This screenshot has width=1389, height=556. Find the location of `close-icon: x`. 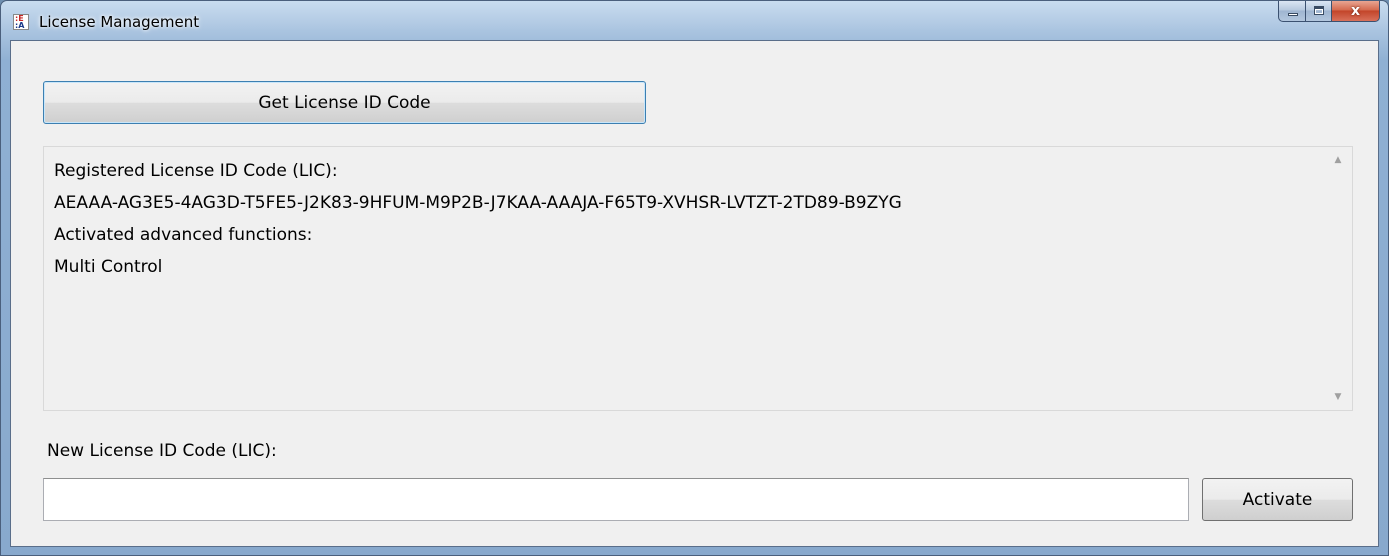

close-icon: x is located at coordinates (1355, 11).